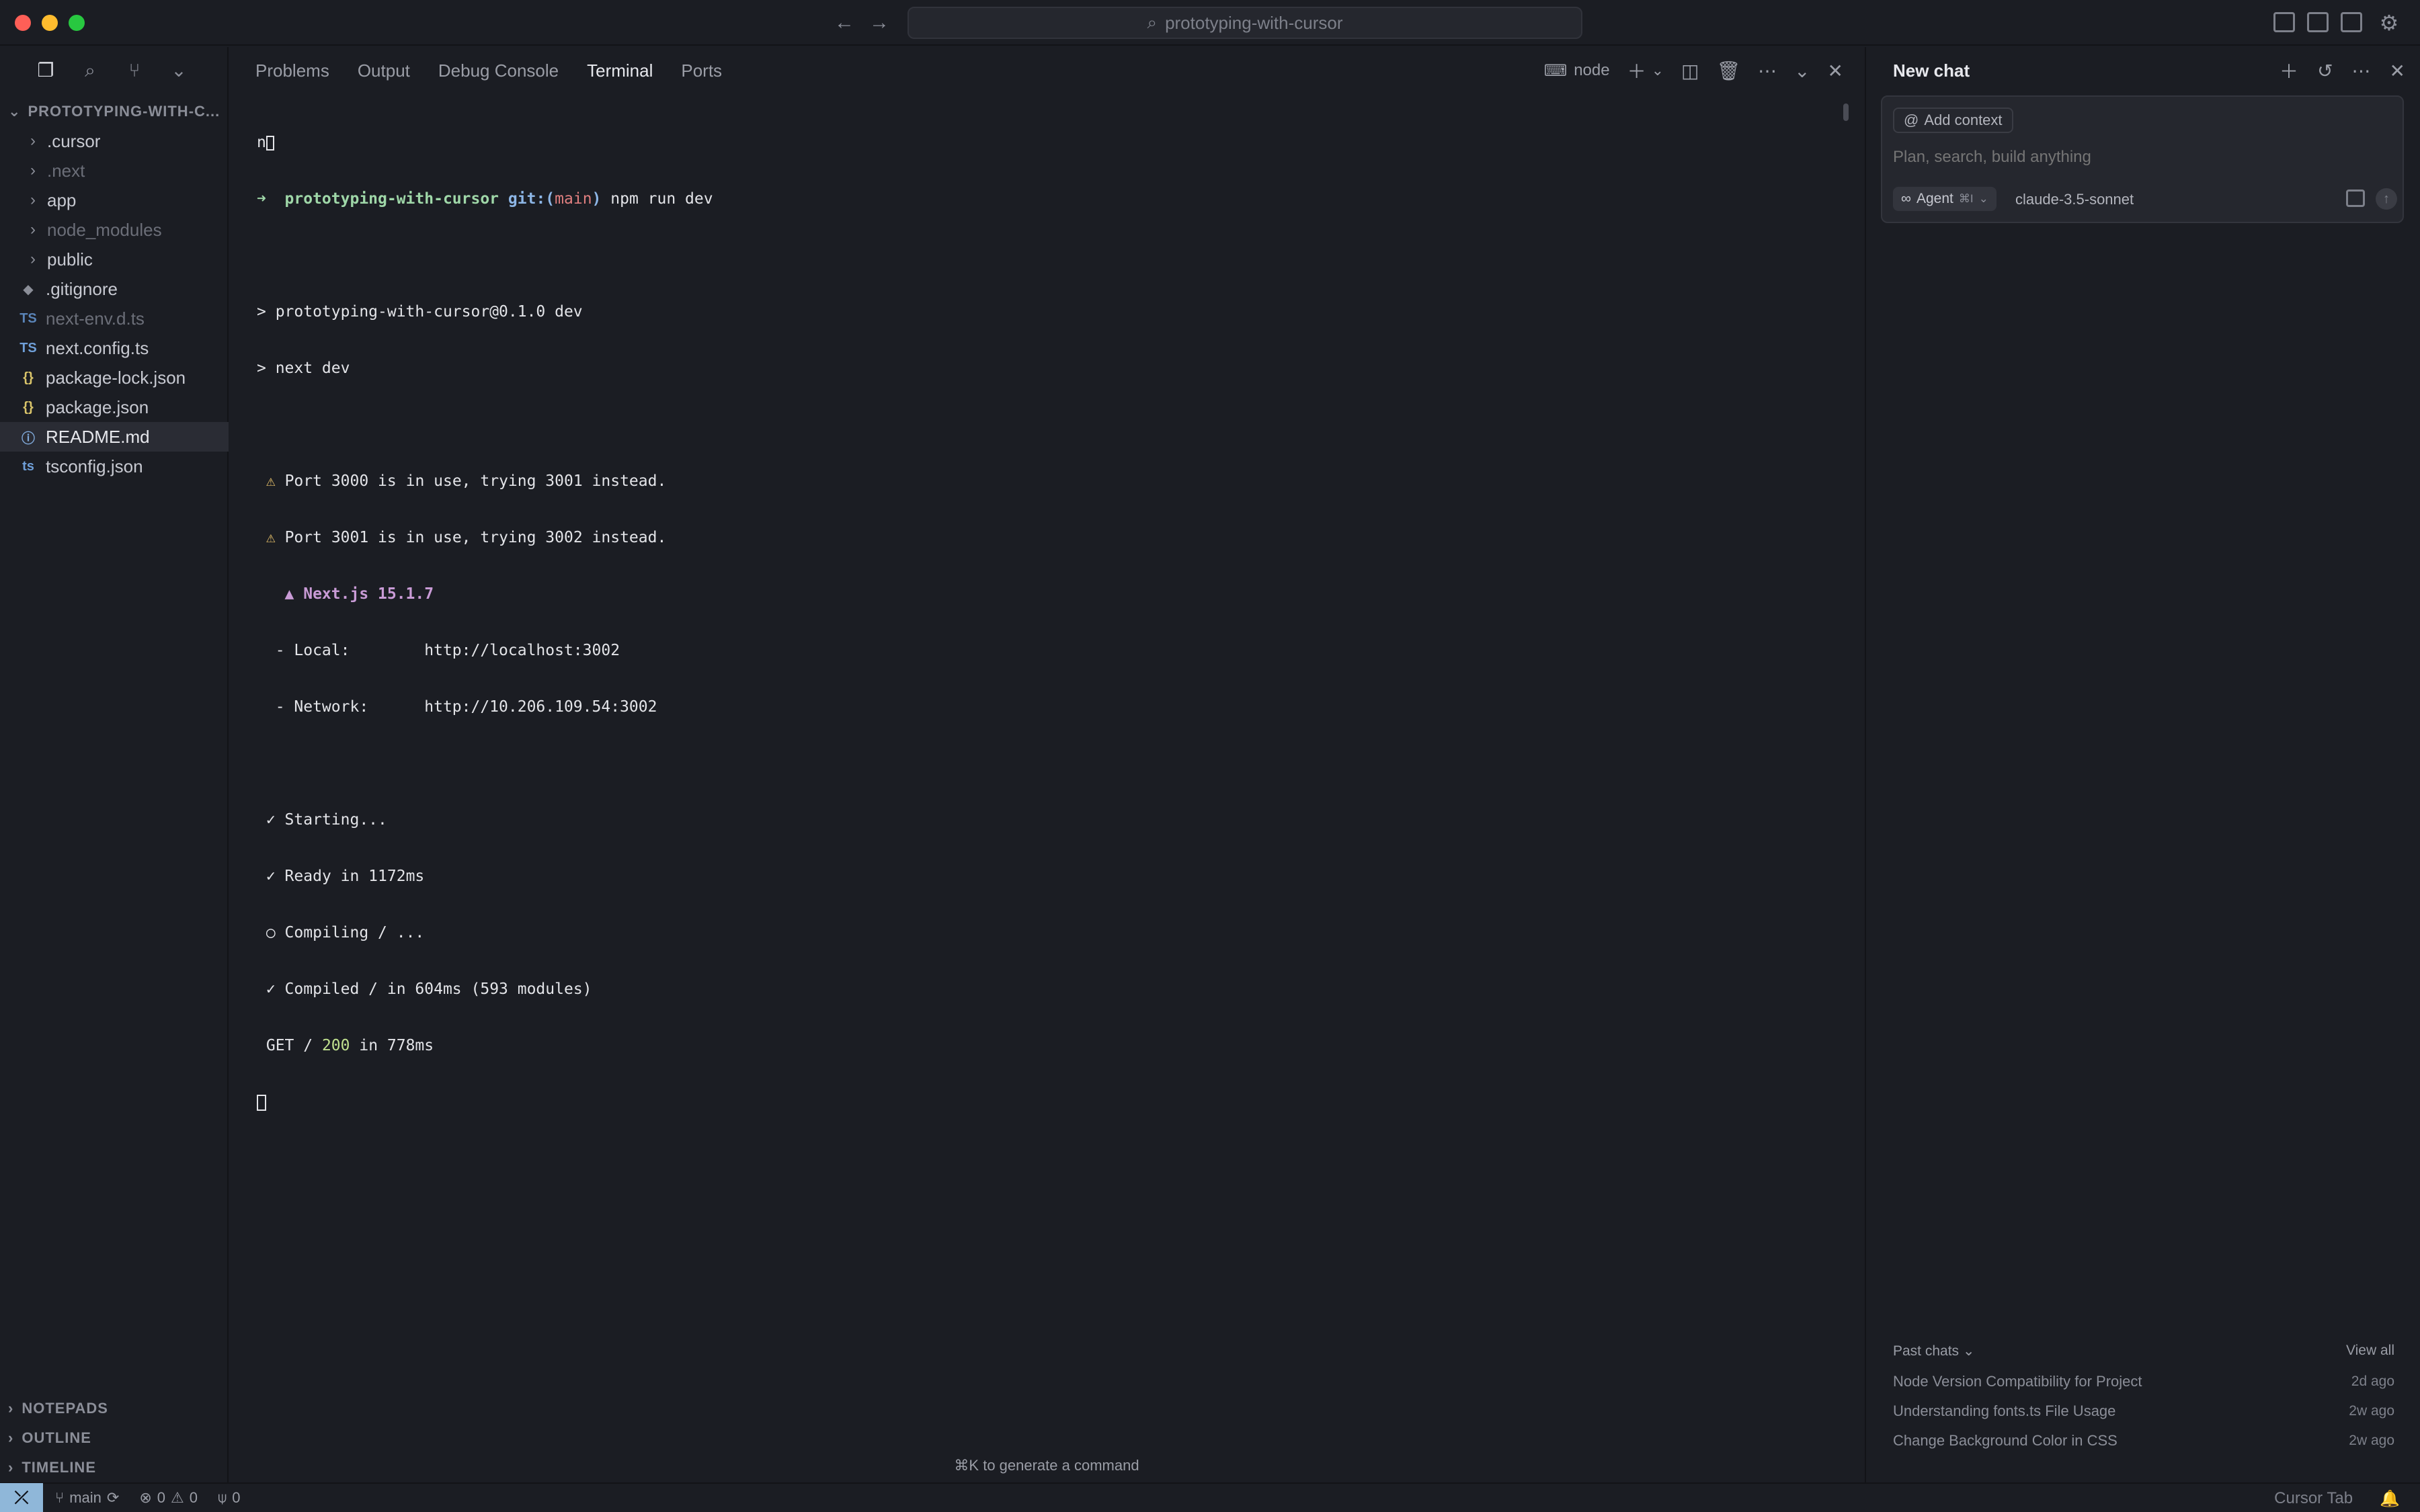  What do you see at coordinates (1046, 1466) in the screenshot?
I see `generate-command-hint: ⌘K to generate a command` at bounding box center [1046, 1466].